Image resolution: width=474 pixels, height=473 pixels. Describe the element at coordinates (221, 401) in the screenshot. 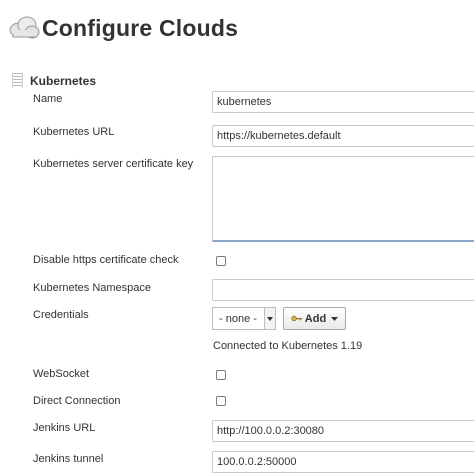

I see `direct-connection-checkbox` at that location.